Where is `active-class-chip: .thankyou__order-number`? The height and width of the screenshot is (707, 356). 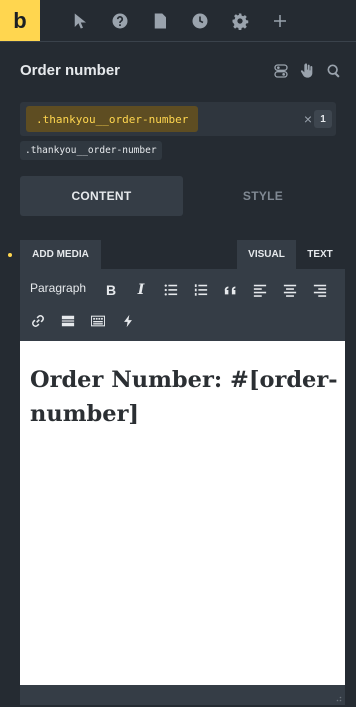 active-class-chip: .thankyou__order-number is located at coordinates (112, 119).